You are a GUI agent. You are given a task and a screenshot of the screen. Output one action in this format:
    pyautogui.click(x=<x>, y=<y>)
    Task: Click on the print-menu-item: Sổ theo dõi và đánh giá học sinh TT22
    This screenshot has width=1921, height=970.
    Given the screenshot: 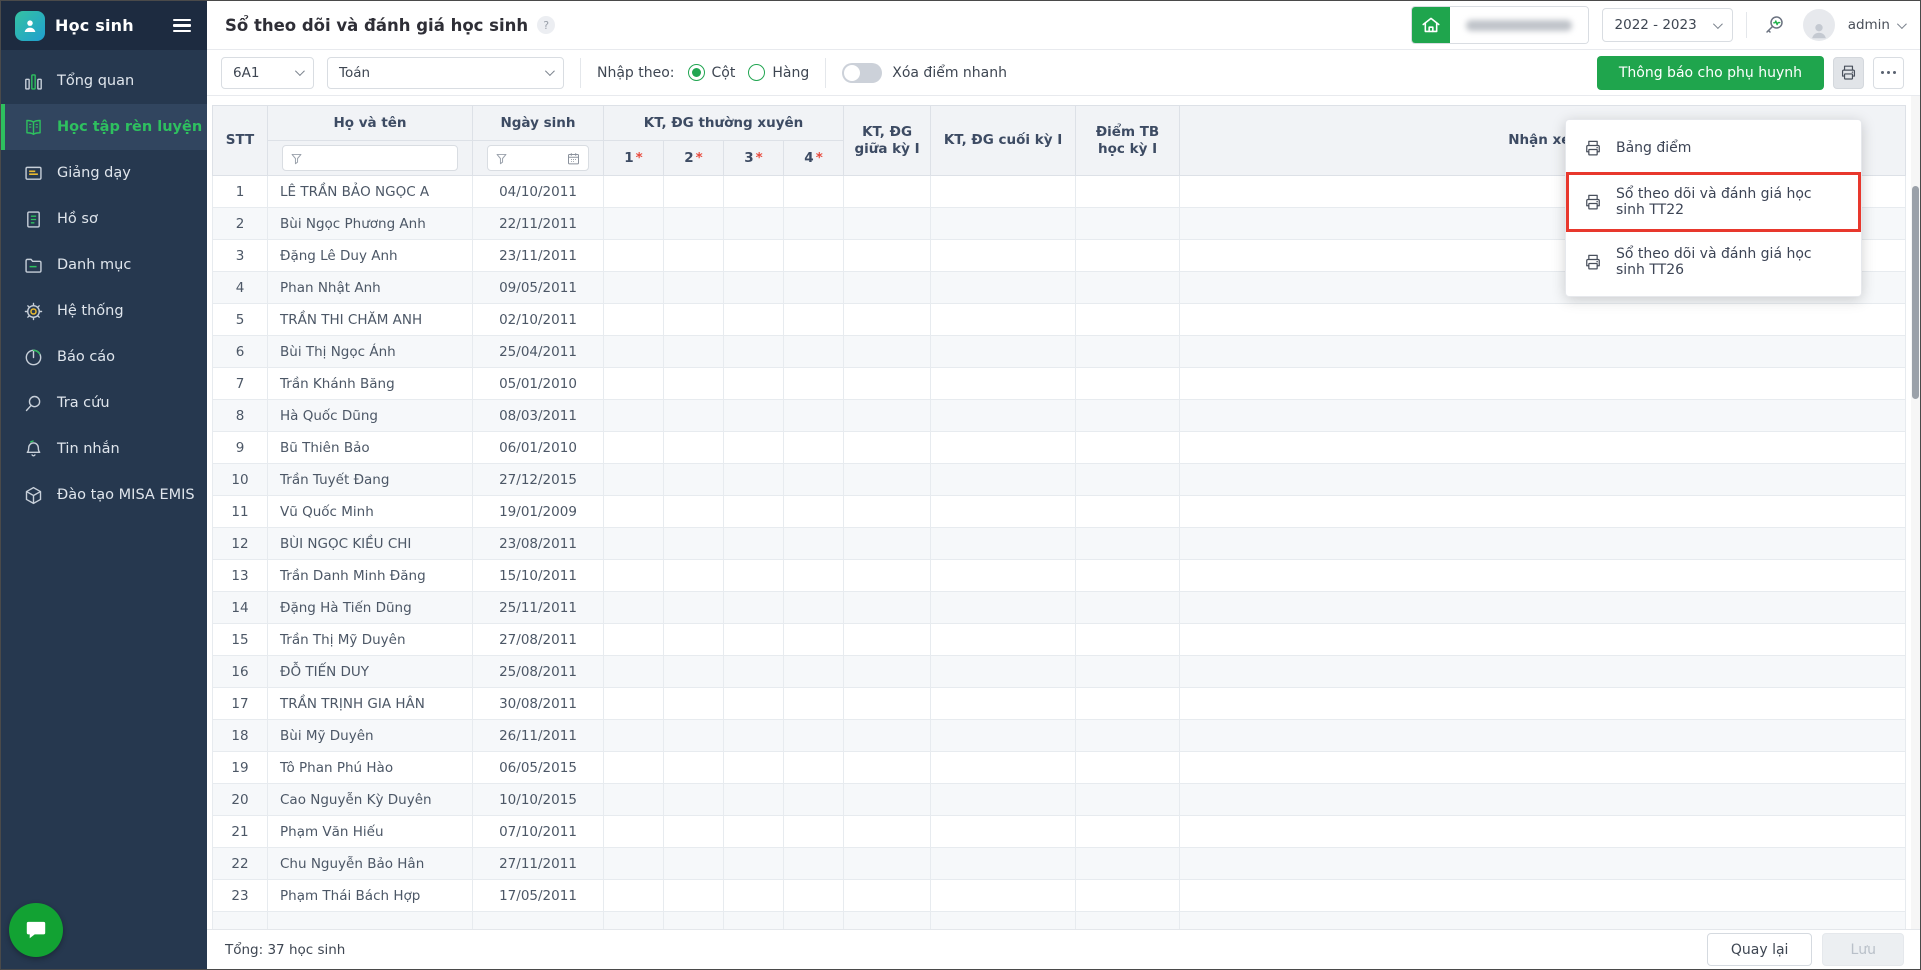 What is the action you would take?
    pyautogui.click(x=1713, y=202)
    